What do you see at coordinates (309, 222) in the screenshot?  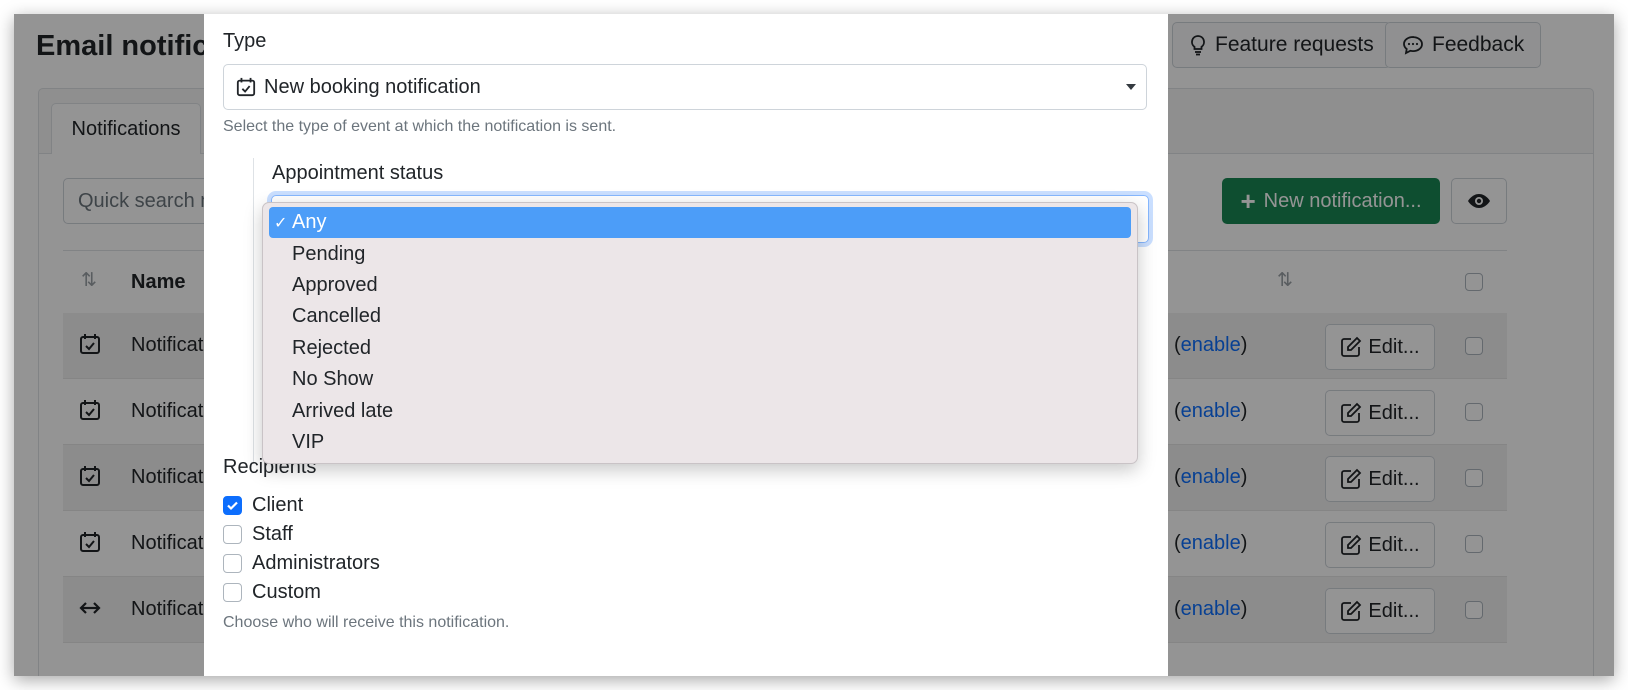 I see `option-label: Any` at bounding box center [309, 222].